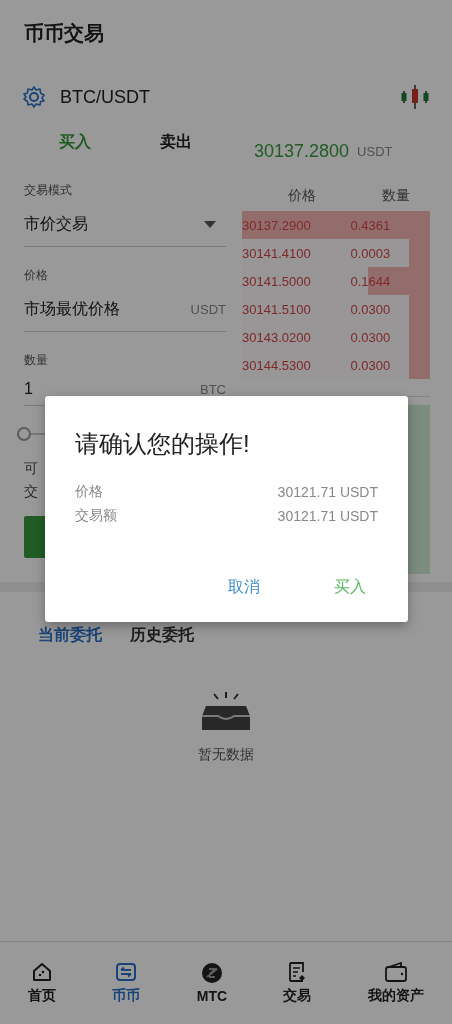  Describe the element at coordinates (126, 972) in the screenshot. I see `swap-icon` at that location.